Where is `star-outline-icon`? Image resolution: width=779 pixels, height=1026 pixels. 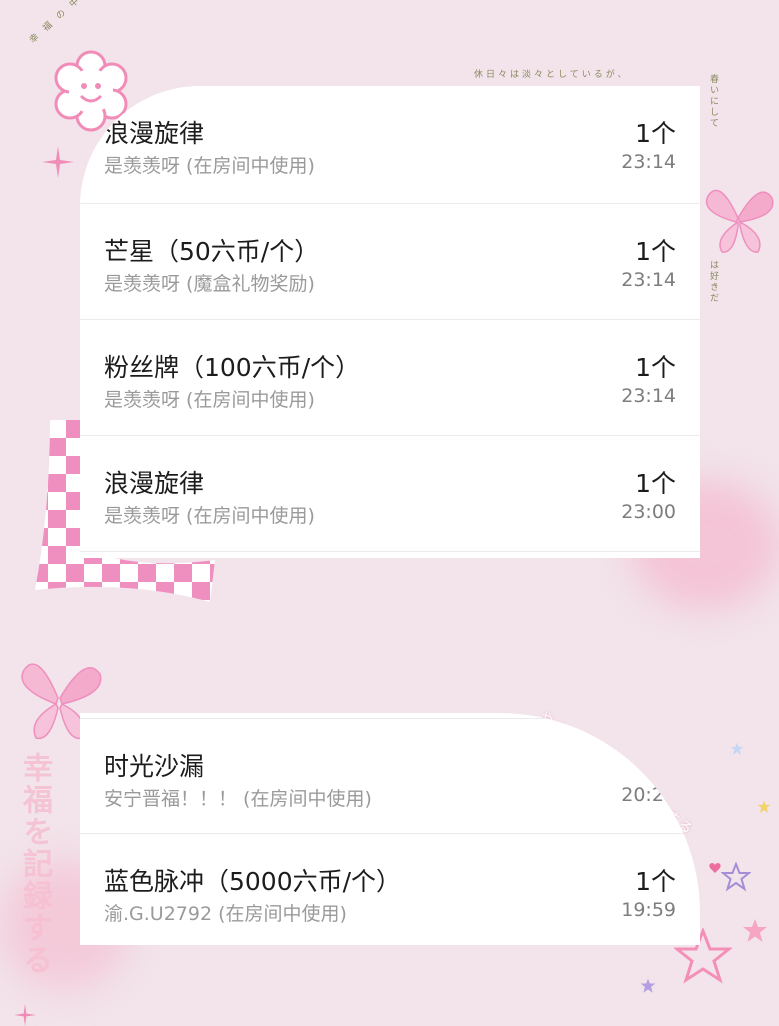 star-outline-icon is located at coordinates (736, 877).